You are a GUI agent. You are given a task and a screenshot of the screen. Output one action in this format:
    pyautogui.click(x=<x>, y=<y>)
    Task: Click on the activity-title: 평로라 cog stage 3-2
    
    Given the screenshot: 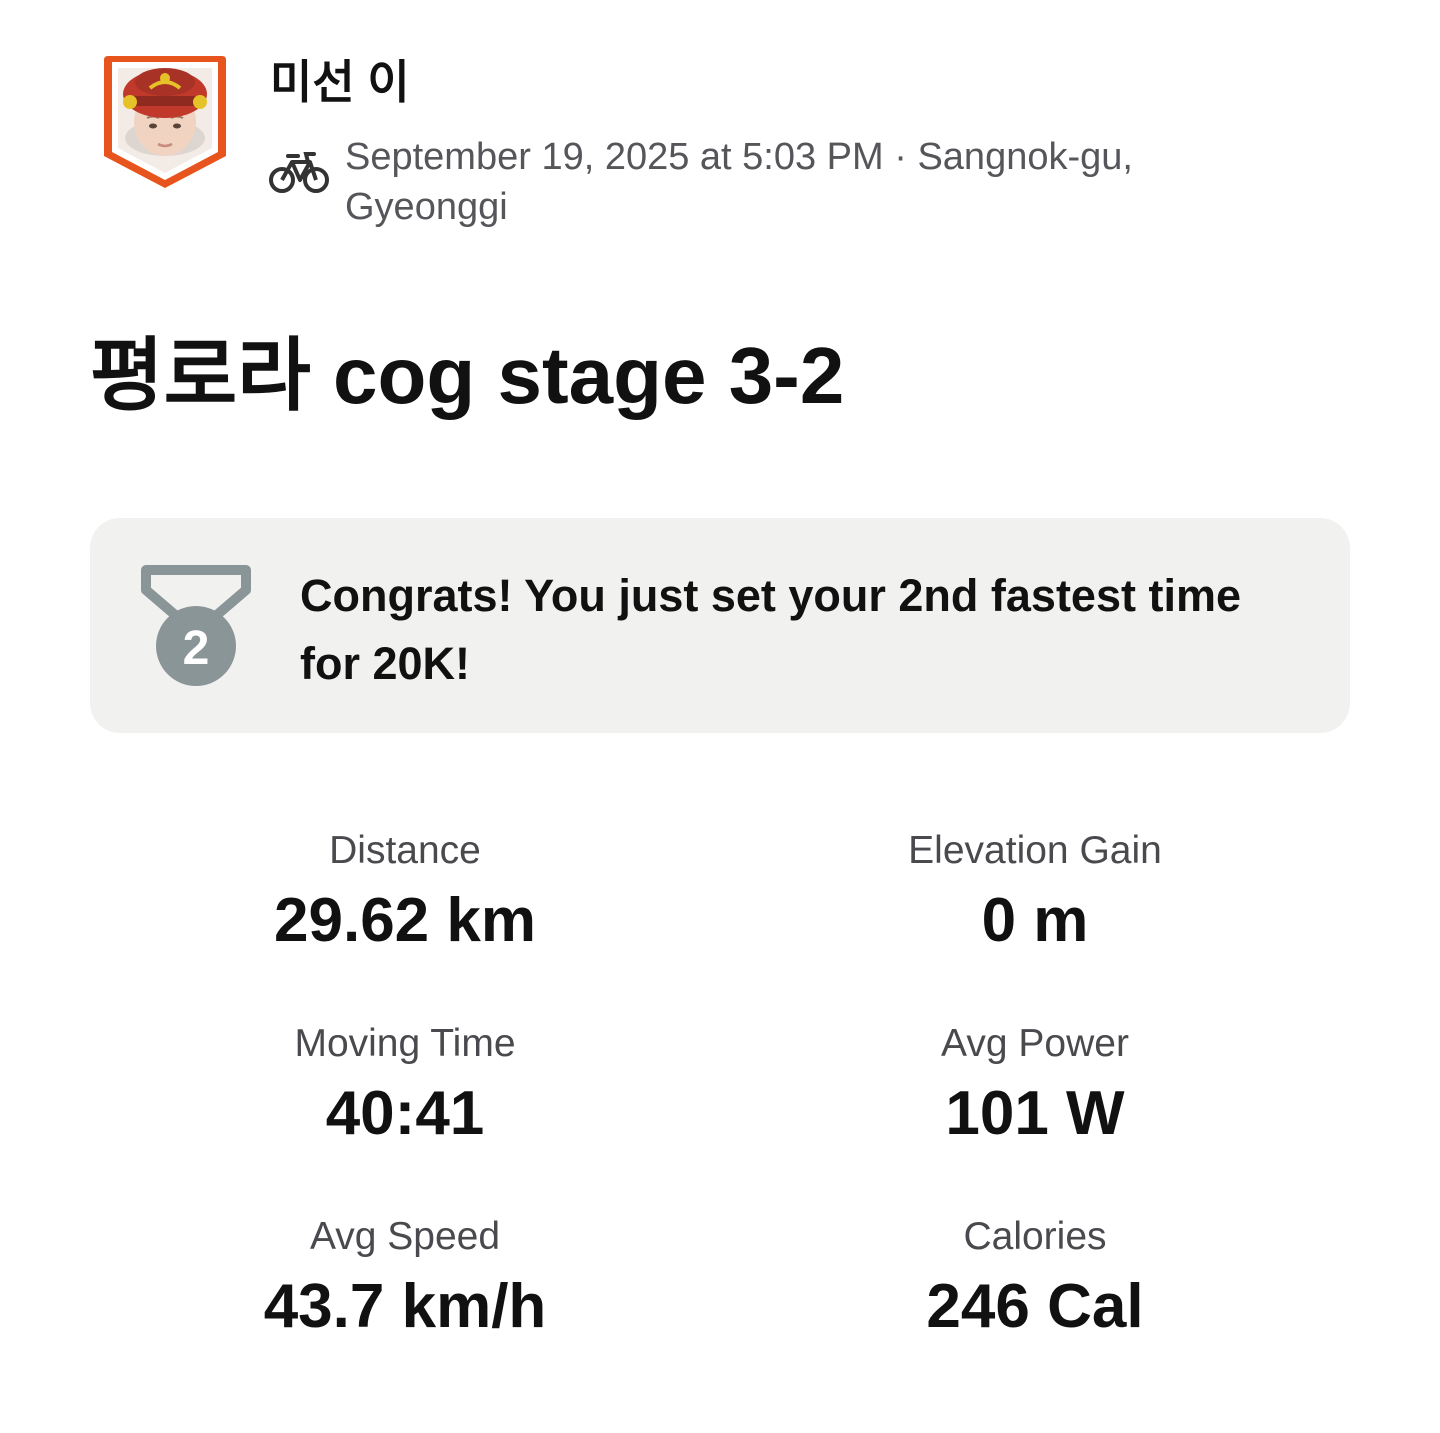 What is the action you would take?
    pyautogui.click(x=467, y=376)
    